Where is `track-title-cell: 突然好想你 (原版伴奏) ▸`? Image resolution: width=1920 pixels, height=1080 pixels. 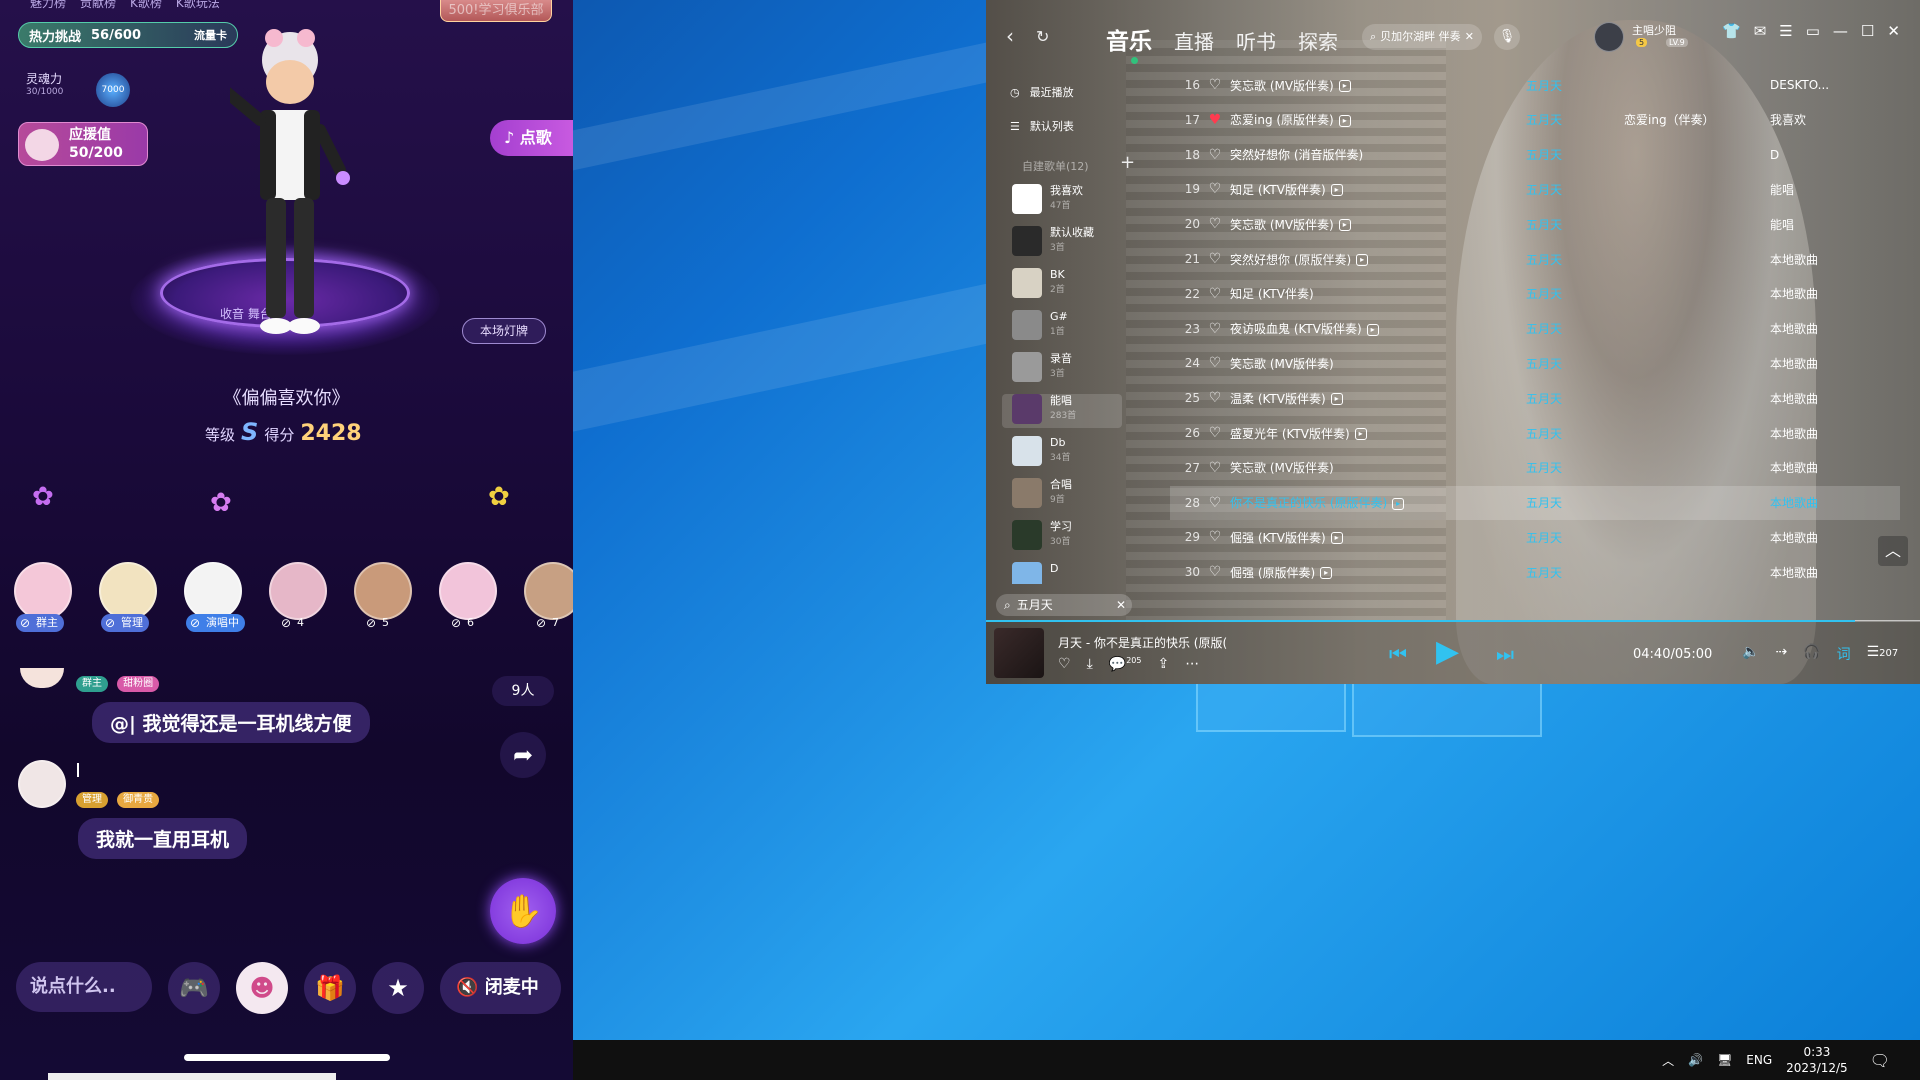
track-title-cell: 突然好想你 (原版伴奏) ▸ is located at coordinates (1378, 259).